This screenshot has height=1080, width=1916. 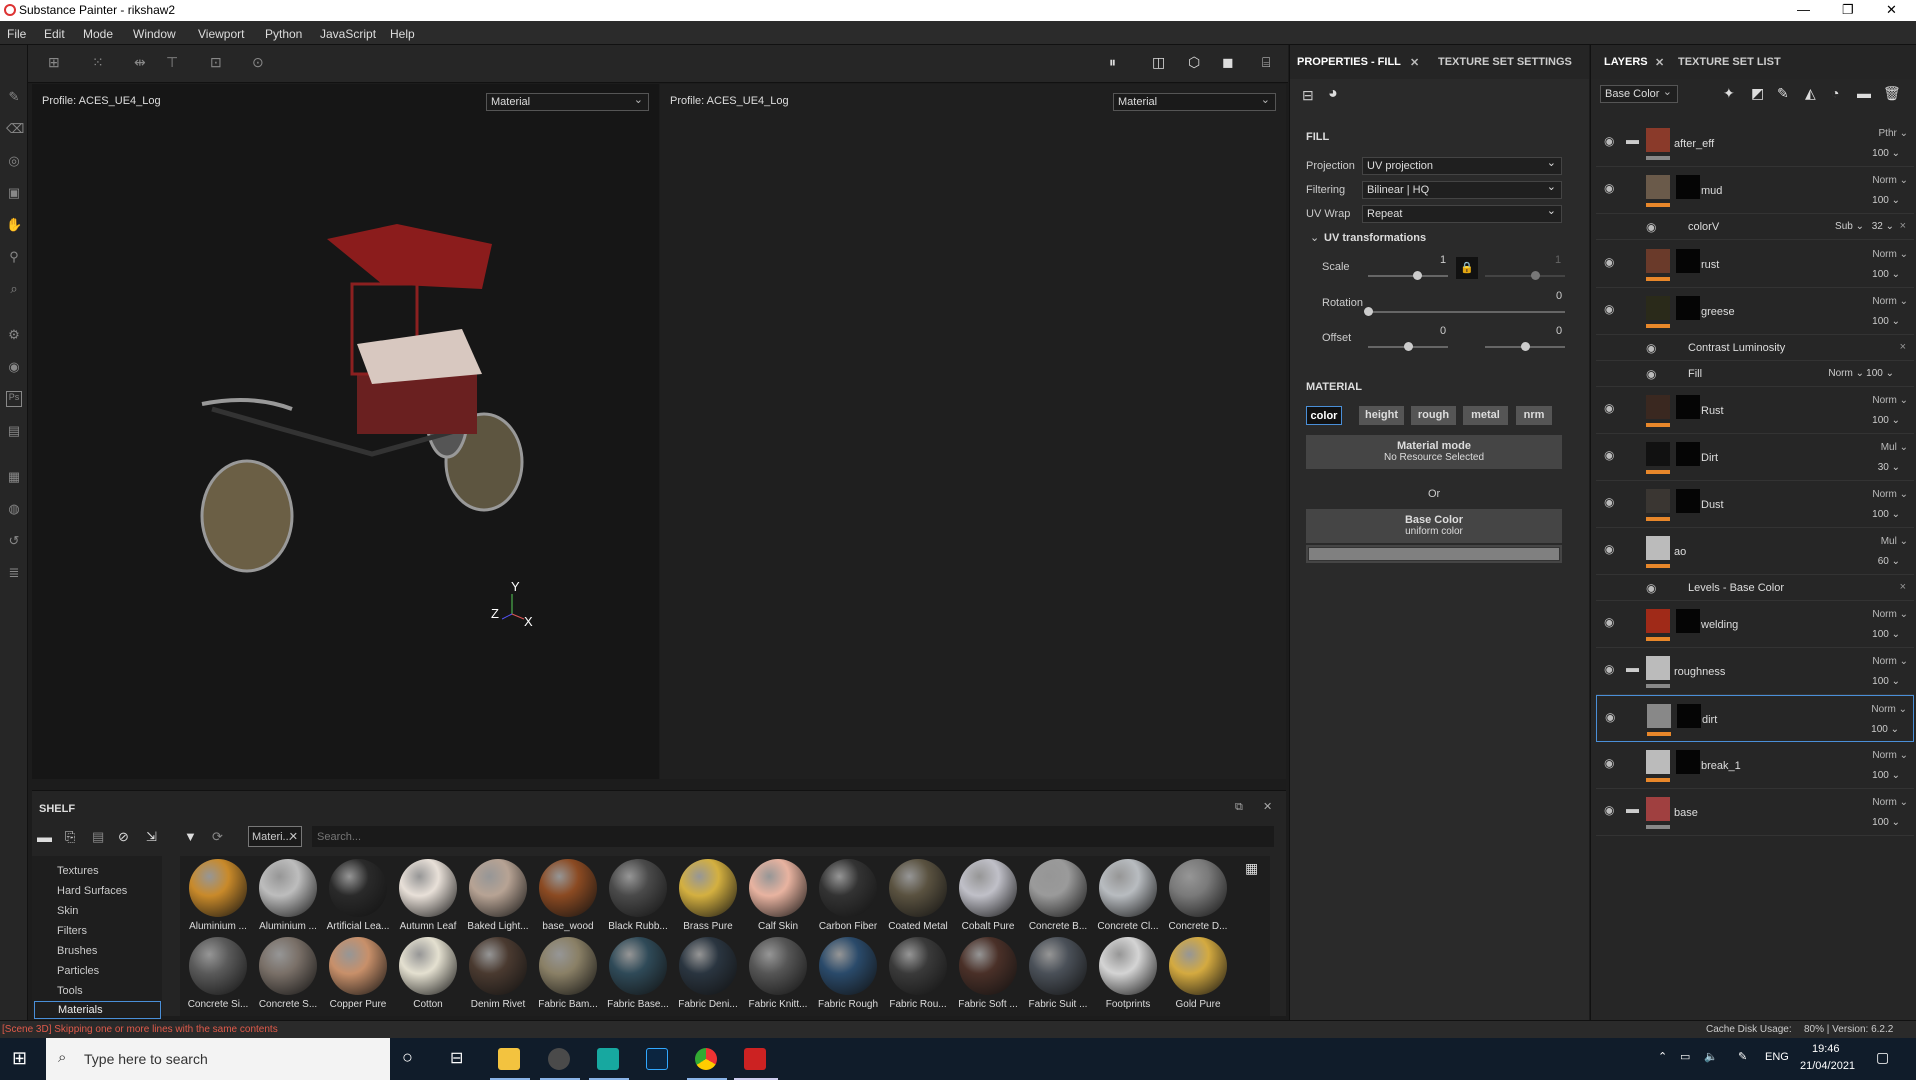 What do you see at coordinates (92, 891) in the screenshot?
I see `category-hard-surfaces: Hard Surfaces` at bounding box center [92, 891].